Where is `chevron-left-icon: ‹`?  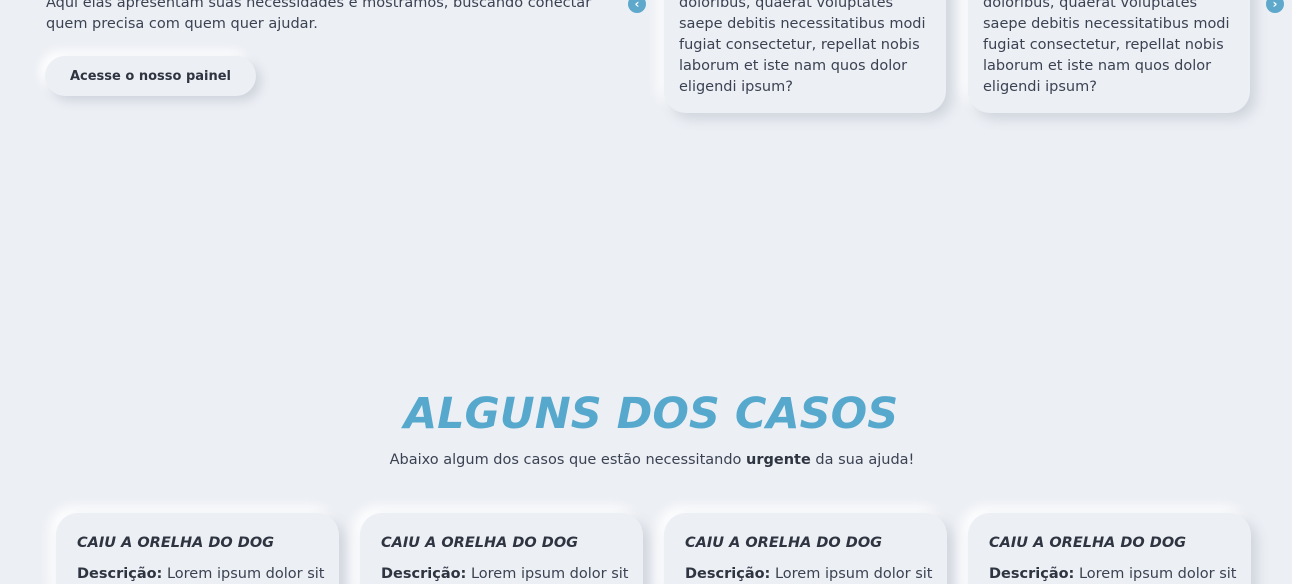 chevron-left-icon: ‹ is located at coordinates (637, 6).